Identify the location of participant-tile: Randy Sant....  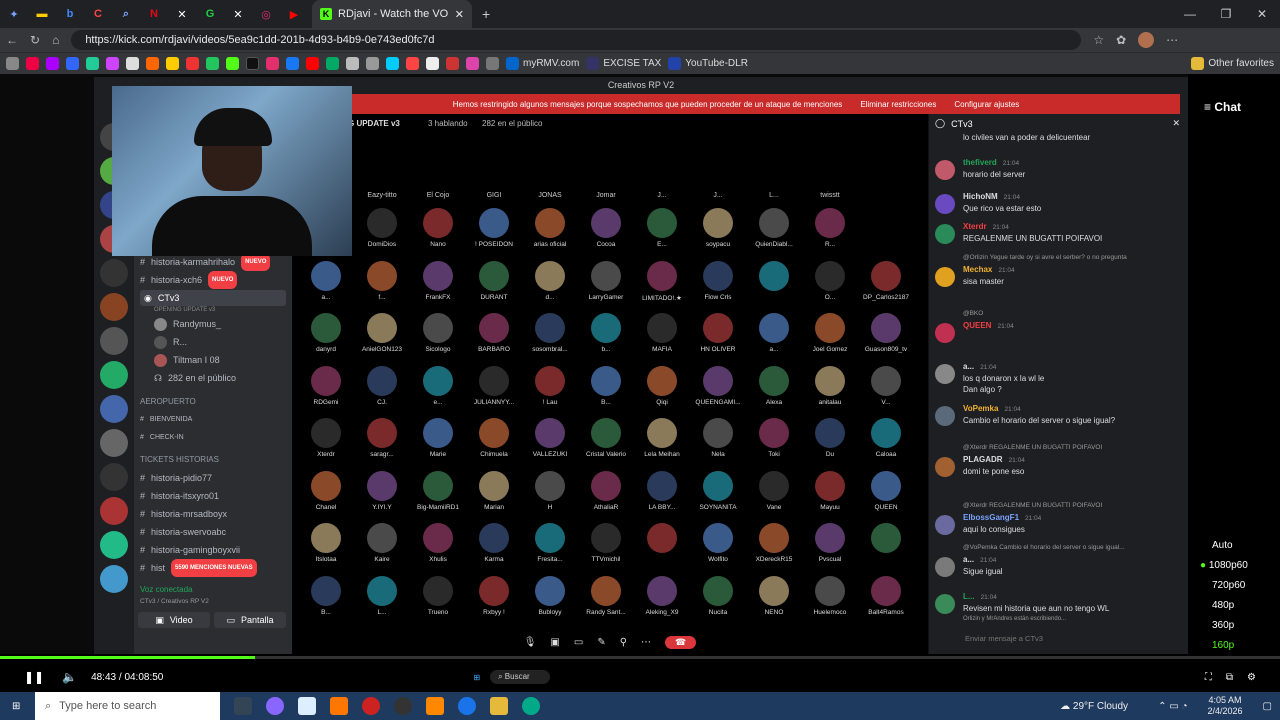
(606, 601).